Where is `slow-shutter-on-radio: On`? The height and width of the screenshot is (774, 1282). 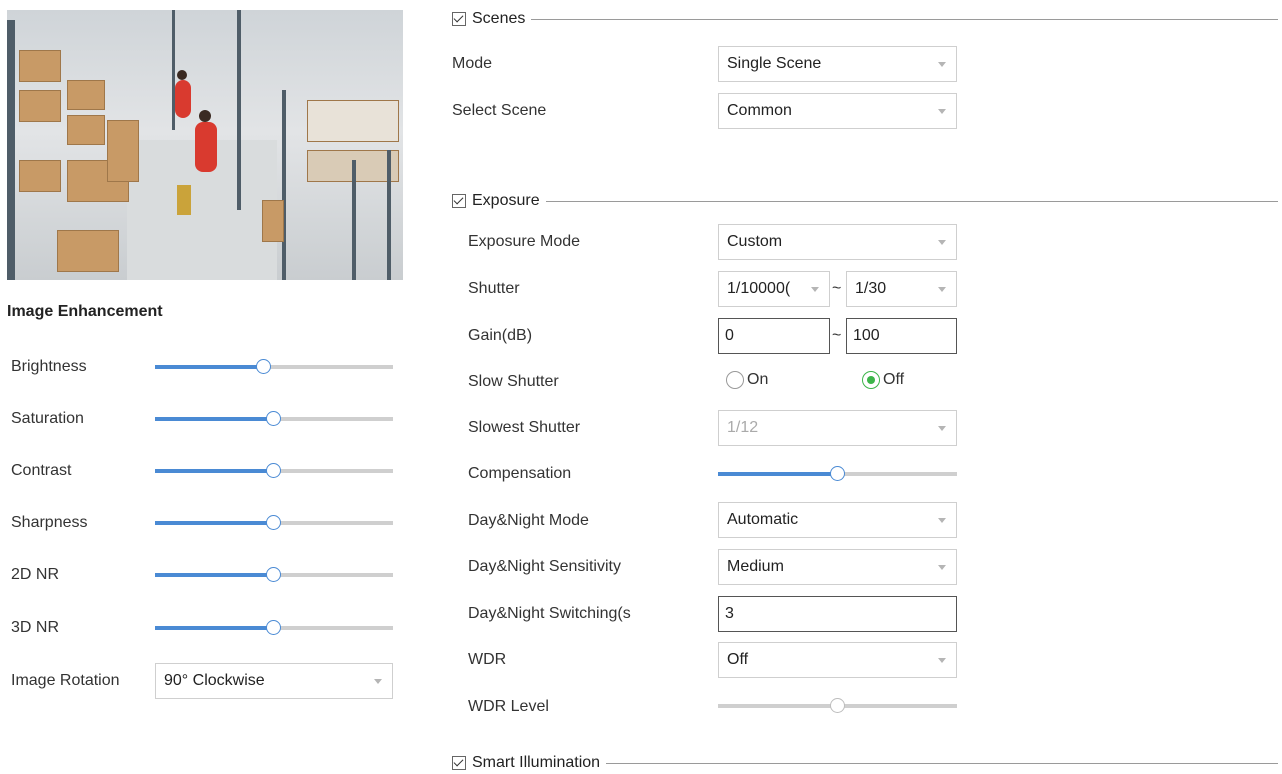
slow-shutter-on-radio: On is located at coordinates (747, 380).